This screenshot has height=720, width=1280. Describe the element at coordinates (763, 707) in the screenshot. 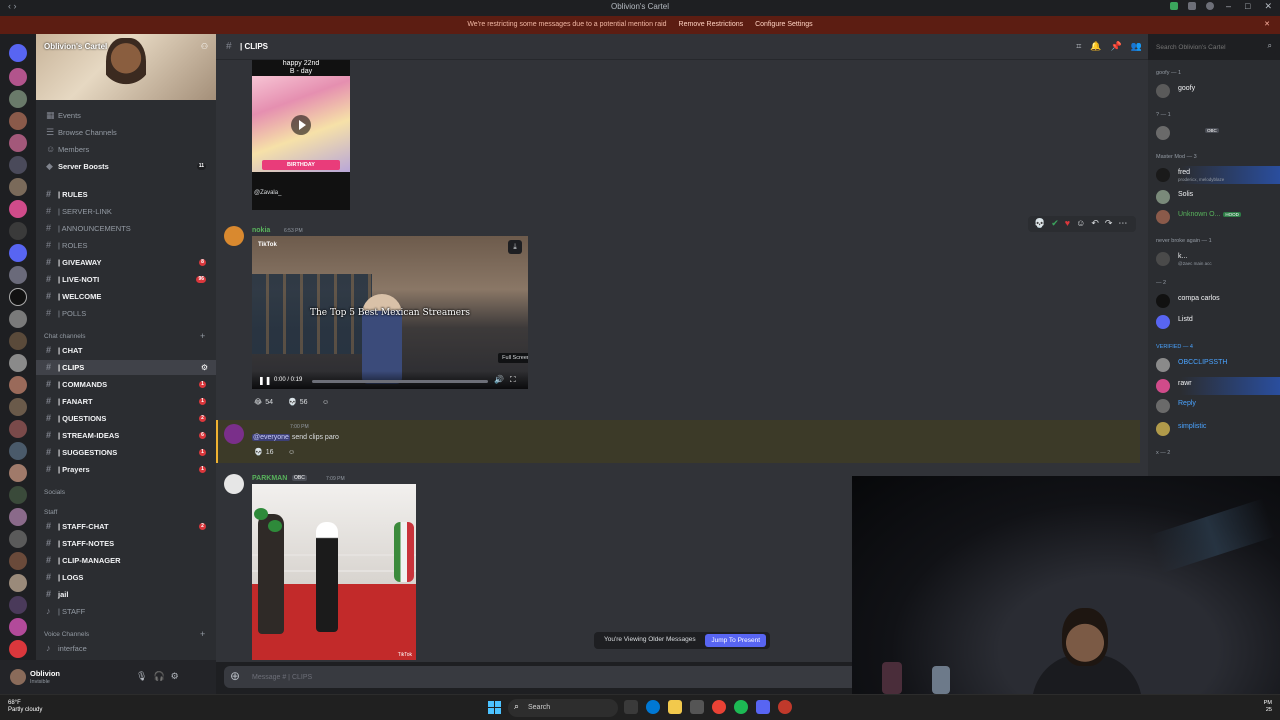

I see `discord-icon` at that location.